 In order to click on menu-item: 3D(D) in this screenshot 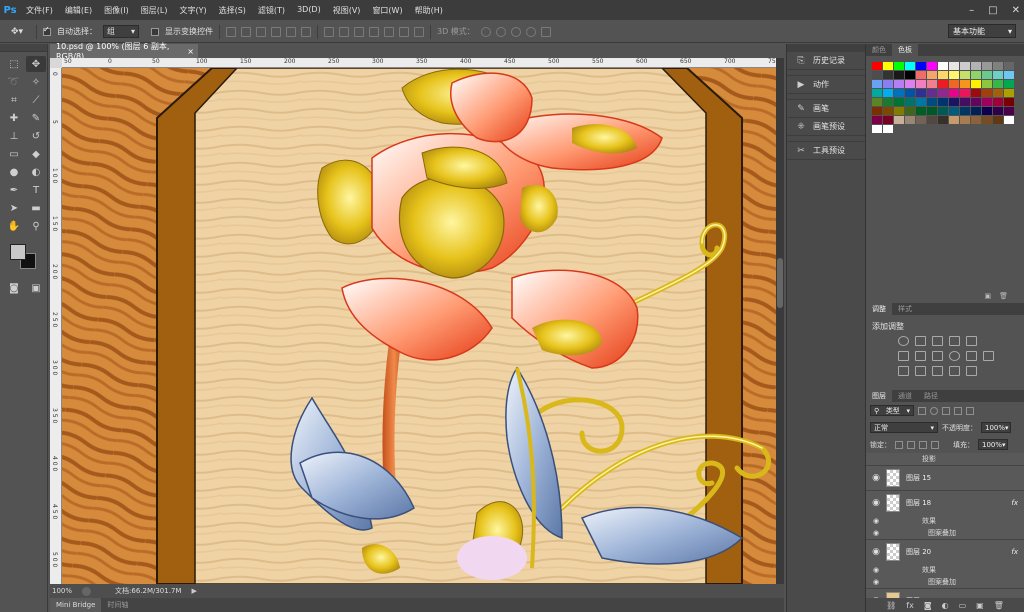, I will do `click(309, 10)`.